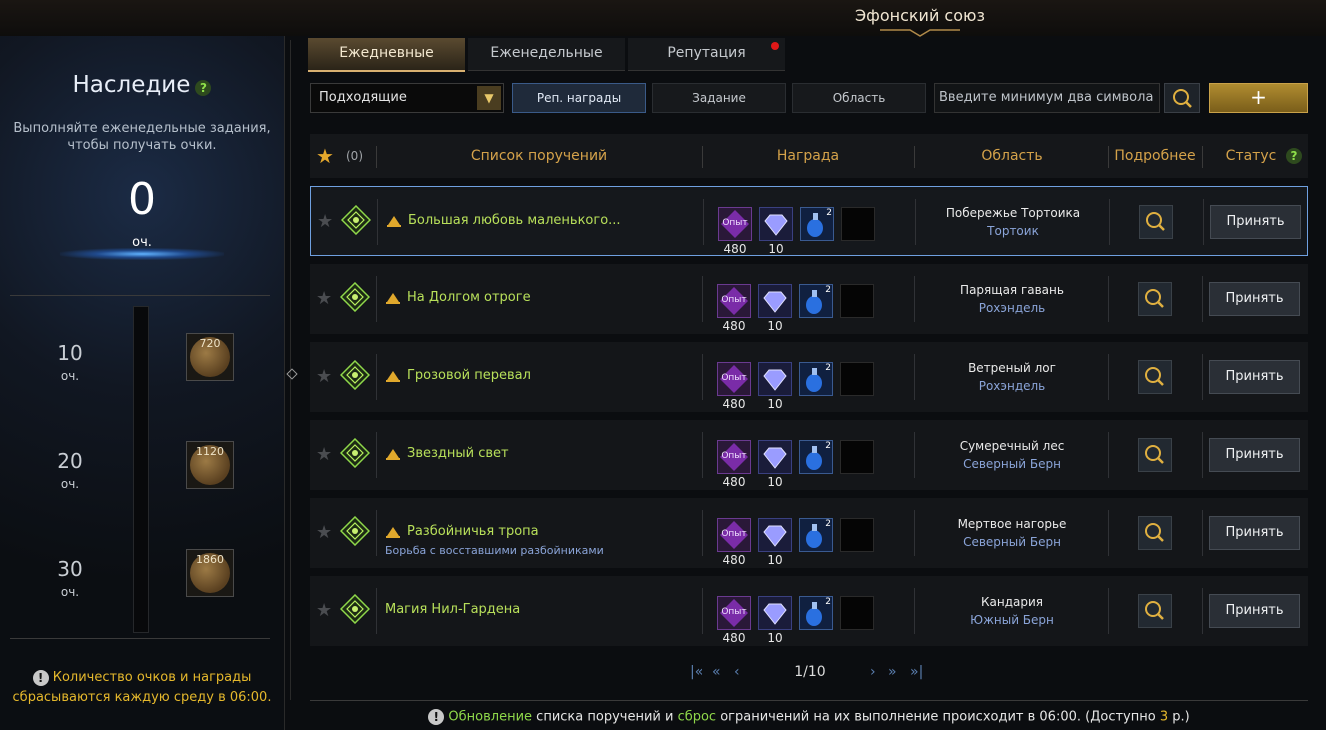 Image resolution: width=1326 pixels, height=730 pixels. What do you see at coordinates (1258, 98) in the screenshot?
I see `add-button: +` at bounding box center [1258, 98].